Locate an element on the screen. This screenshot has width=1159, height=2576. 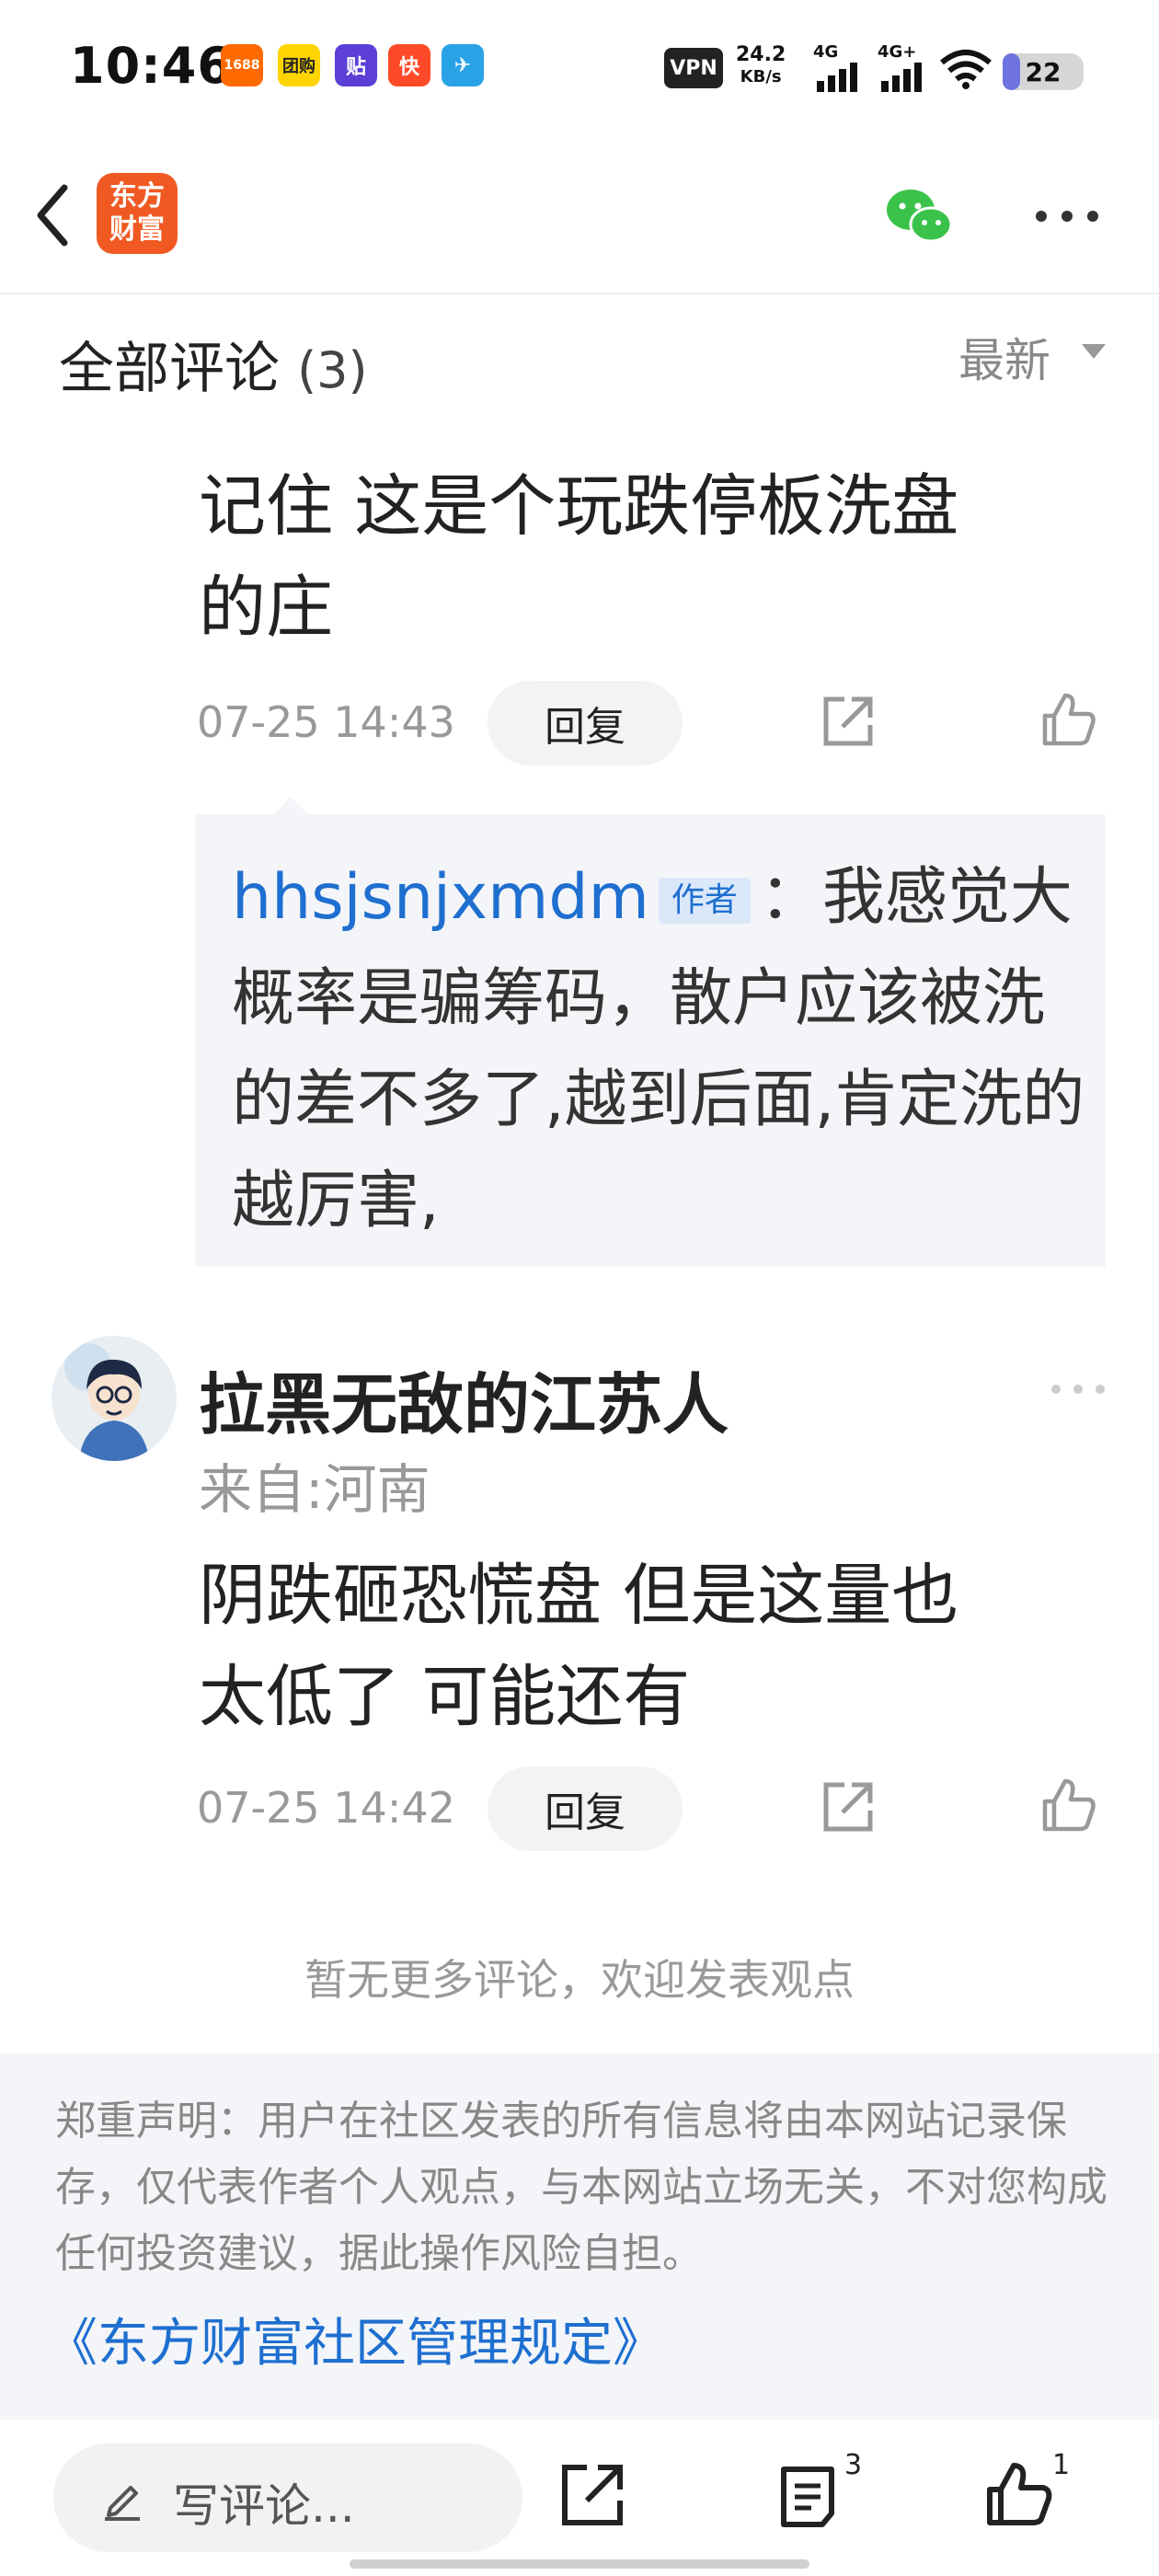
comment-text: 阴跌砸恐慌盘 但是这量也 太低了 可能还有 is located at coordinates (659, 1647).